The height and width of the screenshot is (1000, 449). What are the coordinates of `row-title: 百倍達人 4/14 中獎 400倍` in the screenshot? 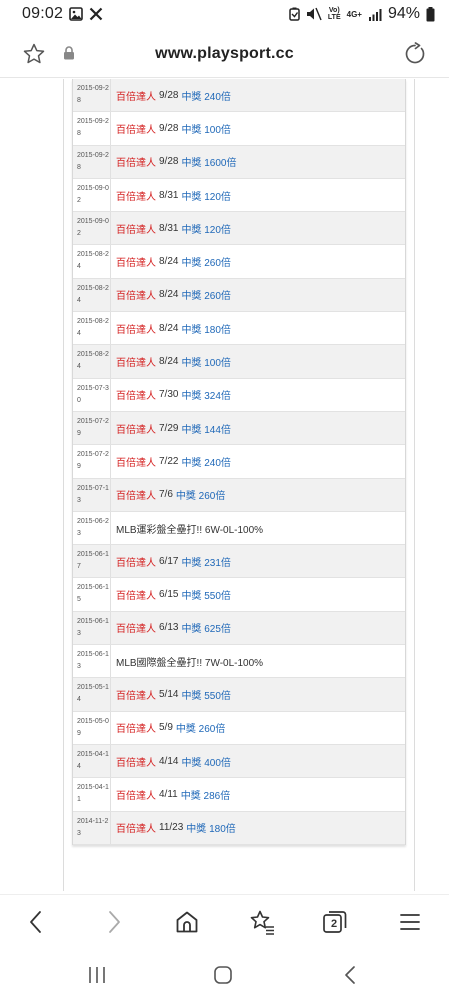 It's located at (258, 761).